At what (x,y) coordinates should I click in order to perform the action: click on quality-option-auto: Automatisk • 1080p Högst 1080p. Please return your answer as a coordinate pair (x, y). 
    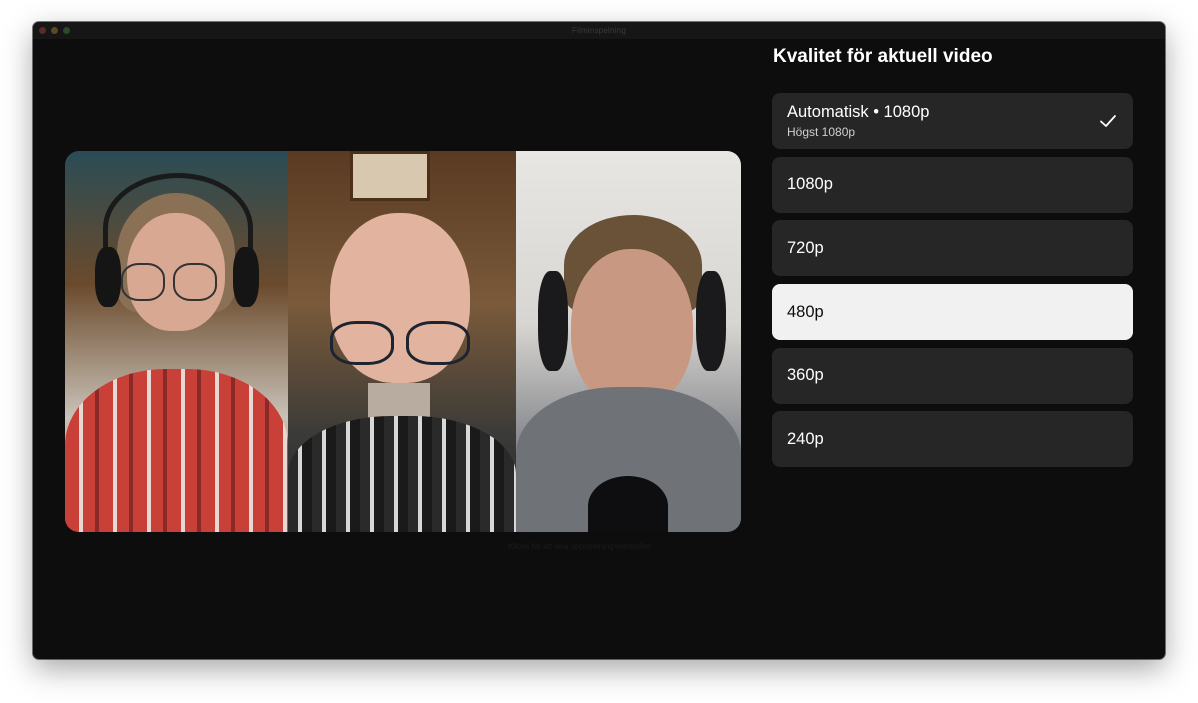
    Looking at the image, I should click on (952, 121).